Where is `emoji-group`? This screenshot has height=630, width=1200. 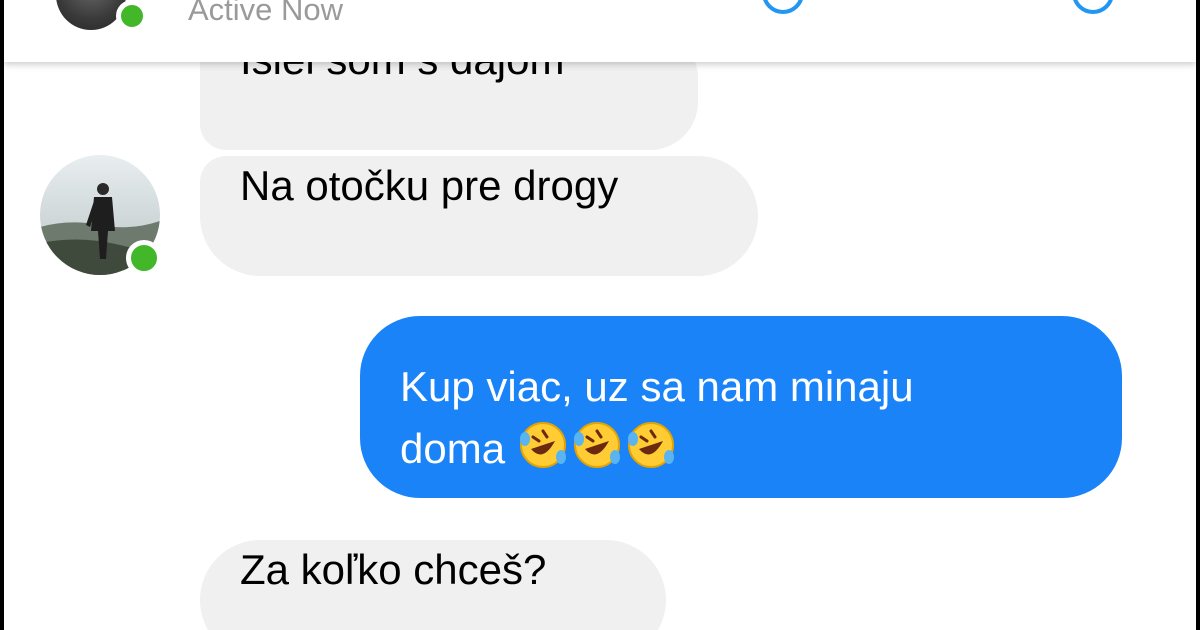
emoji-group is located at coordinates (598, 447).